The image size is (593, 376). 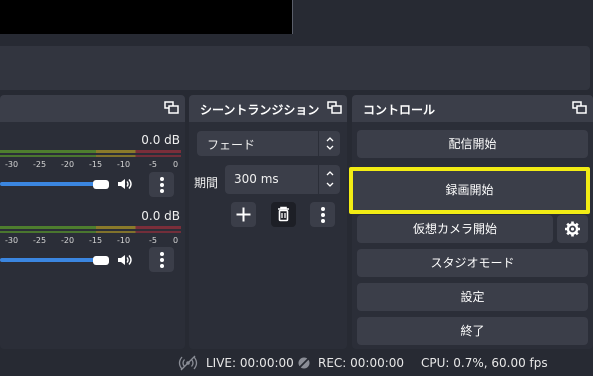 What do you see at coordinates (455, 229) in the screenshot?
I see `start-virtual-camera-button: 仮想カメラ開始` at bounding box center [455, 229].